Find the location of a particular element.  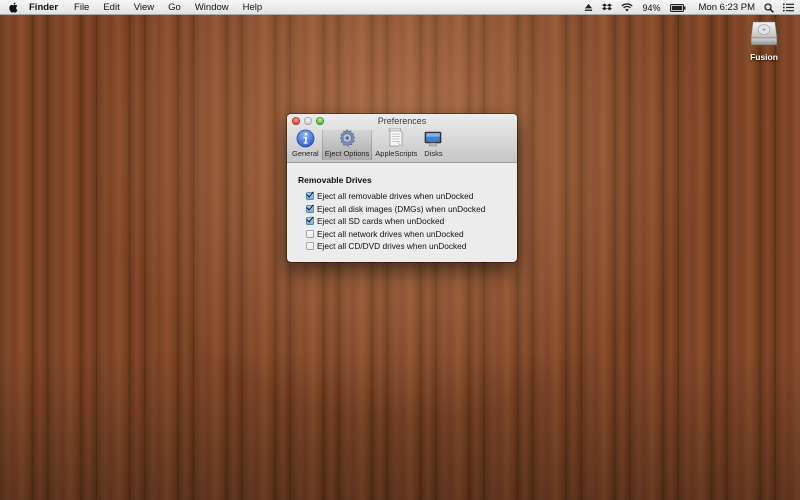

menu-extras: 94% Mon 6:23 PM is located at coordinates (689, 7).